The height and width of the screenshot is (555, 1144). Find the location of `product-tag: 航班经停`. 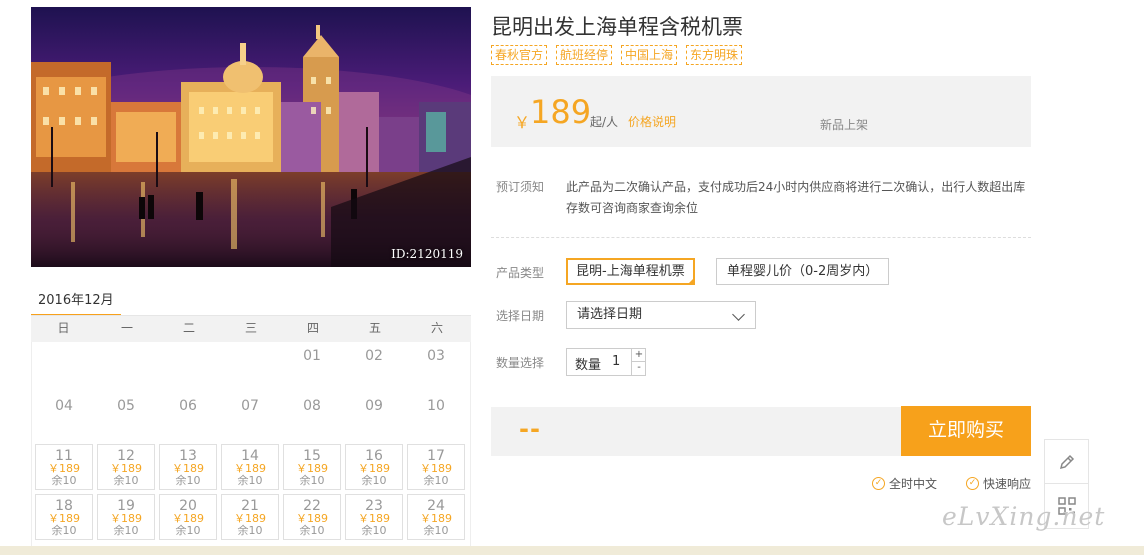

product-tag: 航班经停 is located at coordinates (584, 55).